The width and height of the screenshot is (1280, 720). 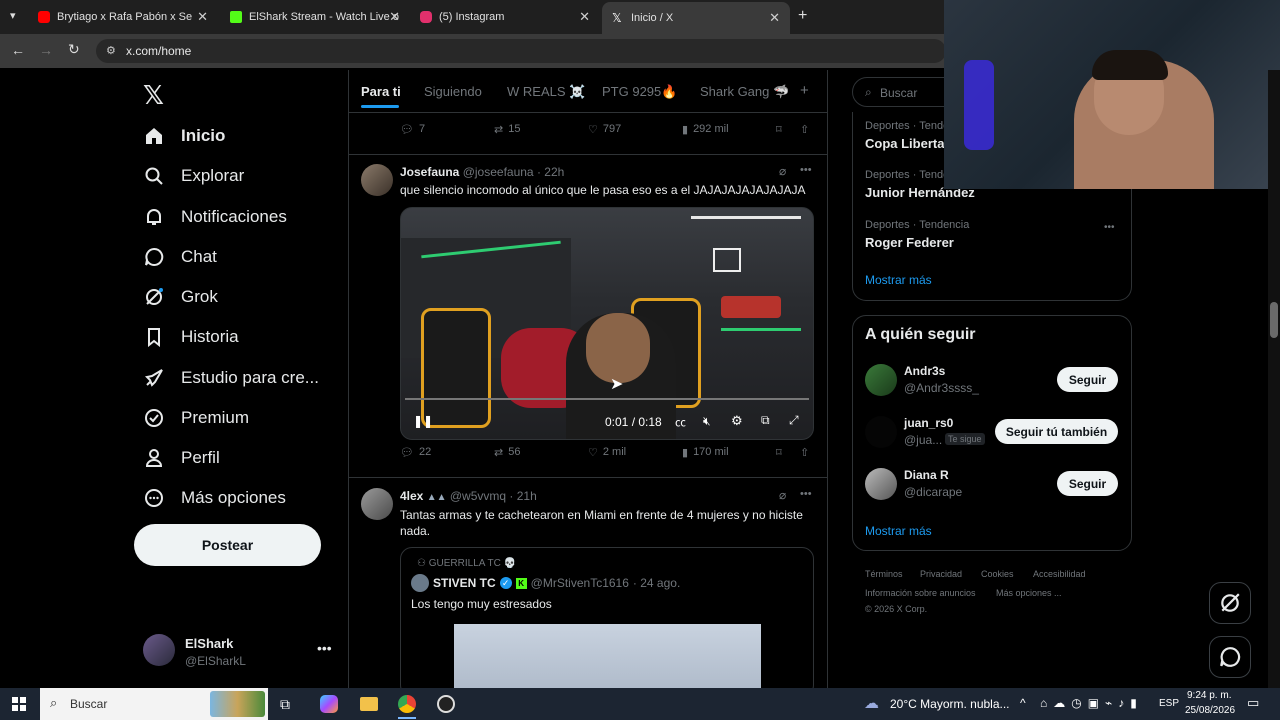 What do you see at coordinates (196, 418) in the screenshot?
I see `nav-premium: Premium` at bounding box center [196, 418].